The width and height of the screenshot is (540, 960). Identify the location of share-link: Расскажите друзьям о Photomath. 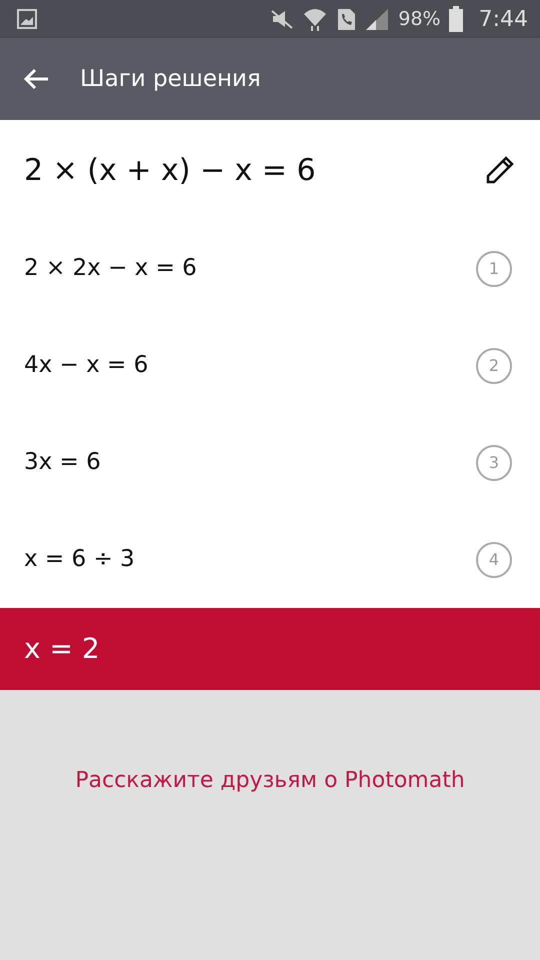
(270, 780).